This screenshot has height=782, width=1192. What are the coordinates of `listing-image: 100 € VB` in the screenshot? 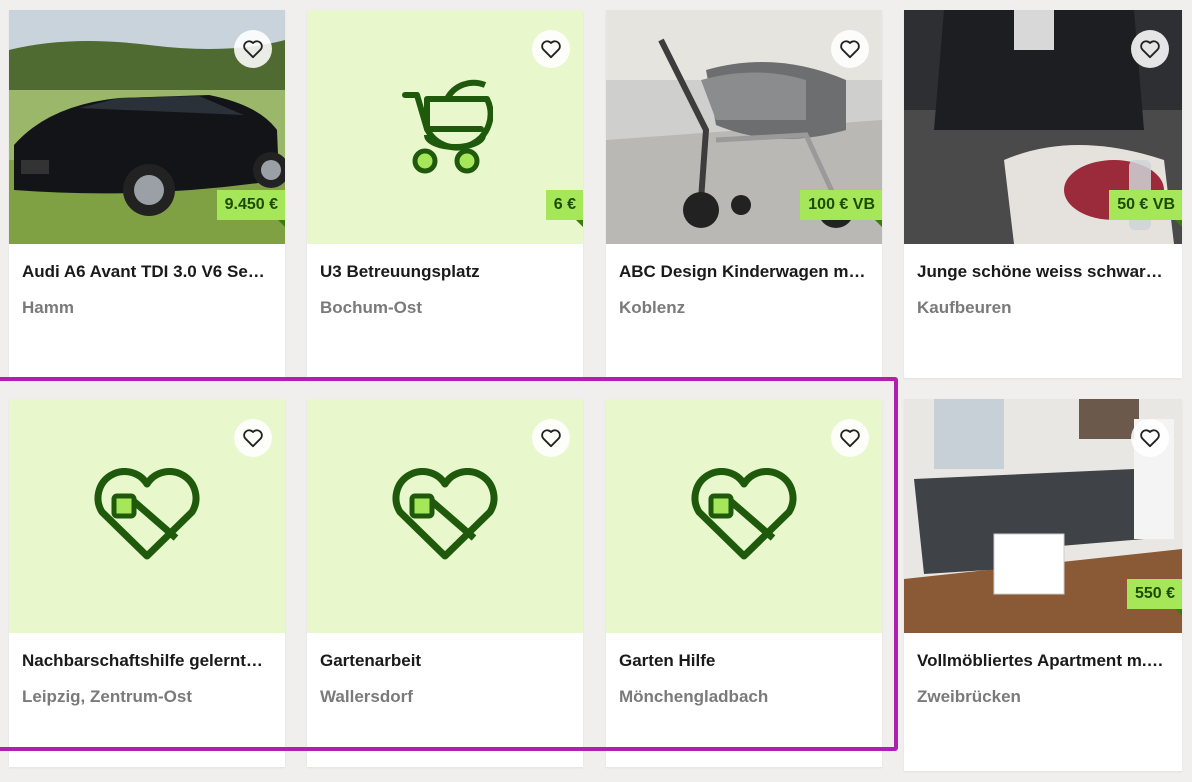 It's located at (744, 127).